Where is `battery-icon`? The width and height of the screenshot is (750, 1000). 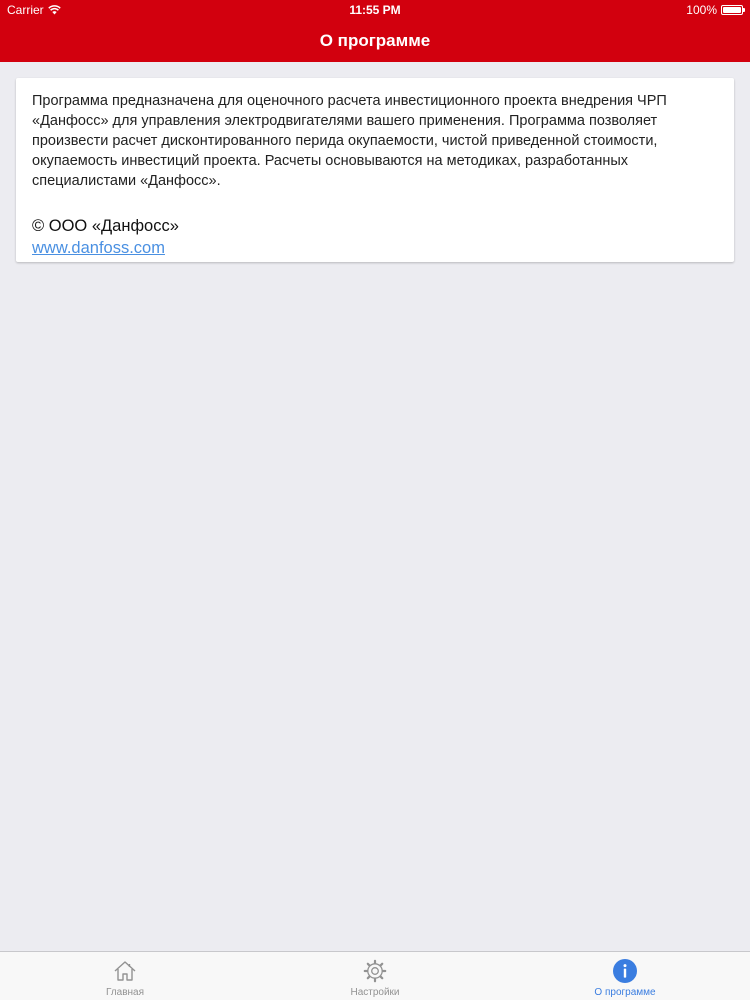 battery-icon is located at coordinates (733, 10).